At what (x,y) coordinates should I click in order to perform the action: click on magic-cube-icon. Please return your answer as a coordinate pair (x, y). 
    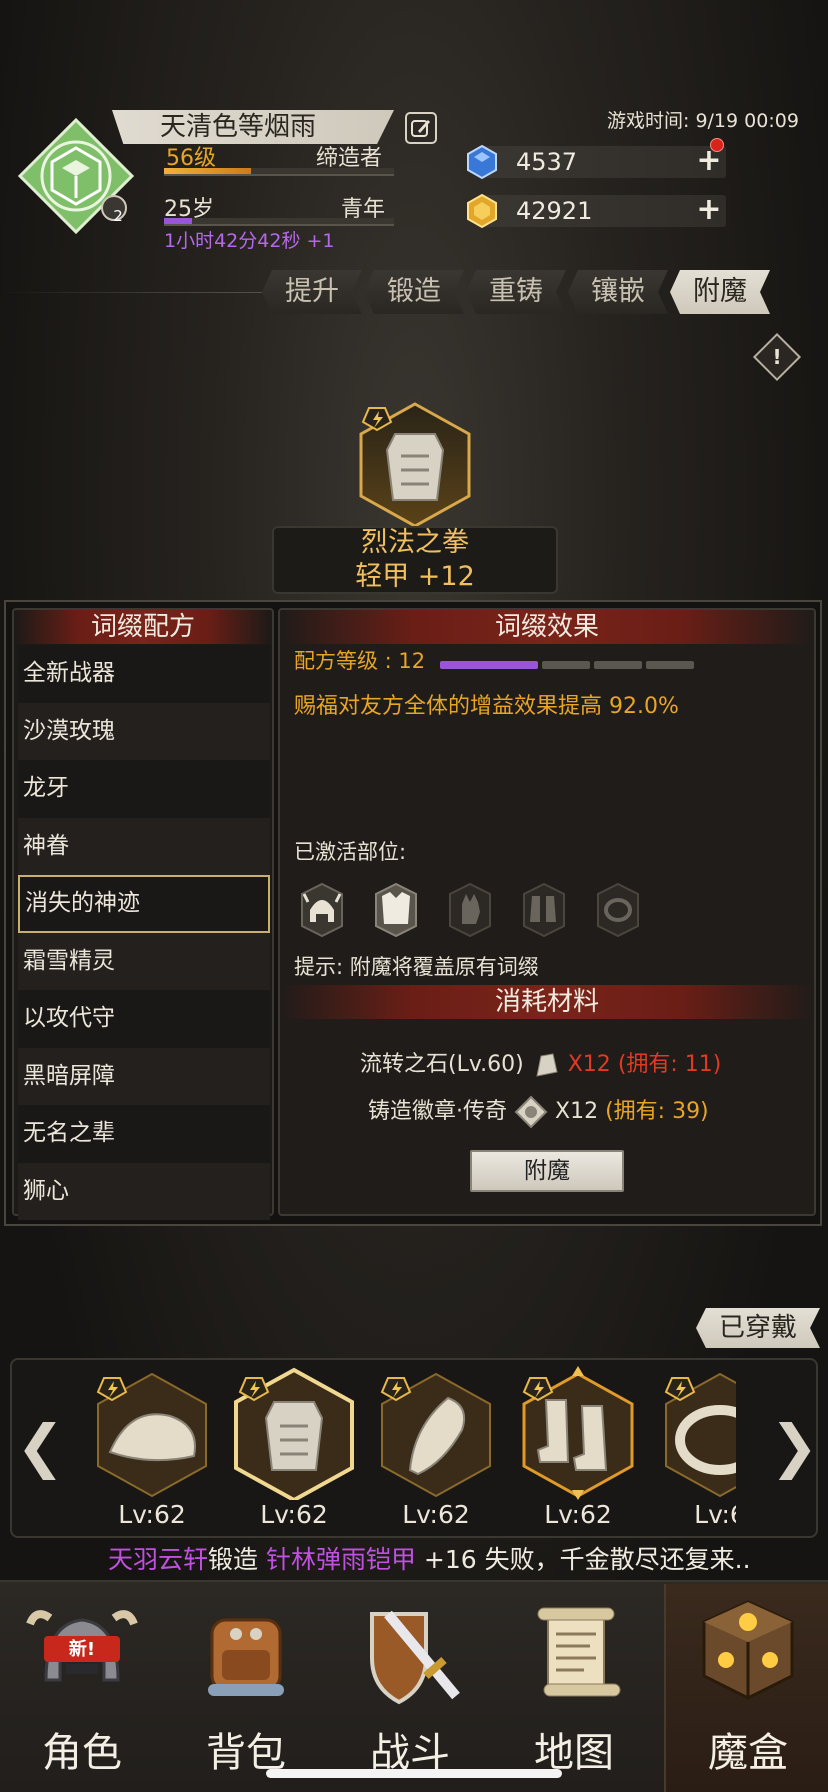
    Looking at the image, I should click on (748, 1650).